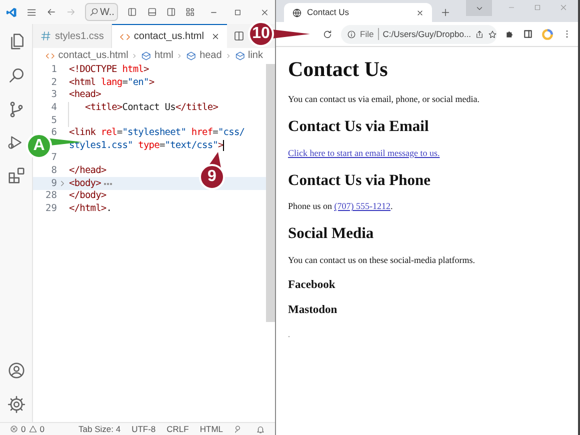 The height and width of the screenshot is (435, 580). I want to click on breadcrumb-item: head, so click(211, 55).